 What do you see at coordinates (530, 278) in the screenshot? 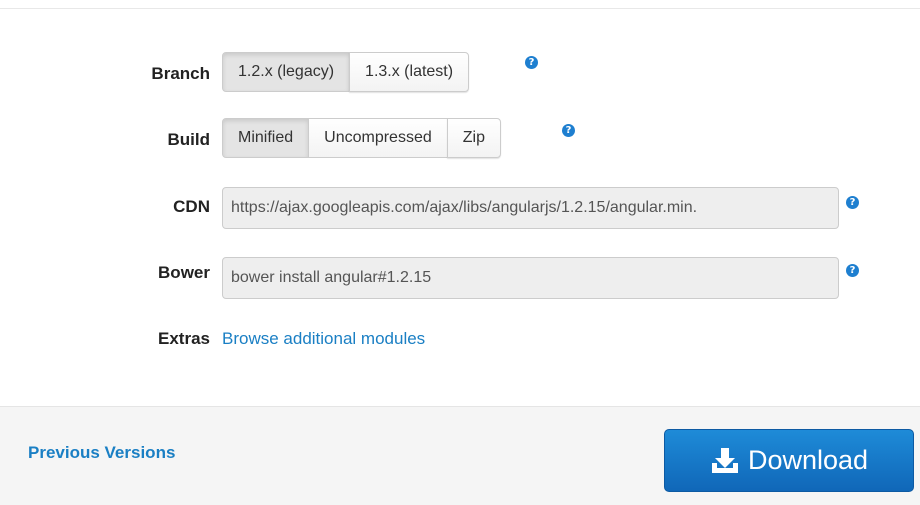
I see `bower-command-field: bower install angular#1.2.15` at bounding box center [530, 278].